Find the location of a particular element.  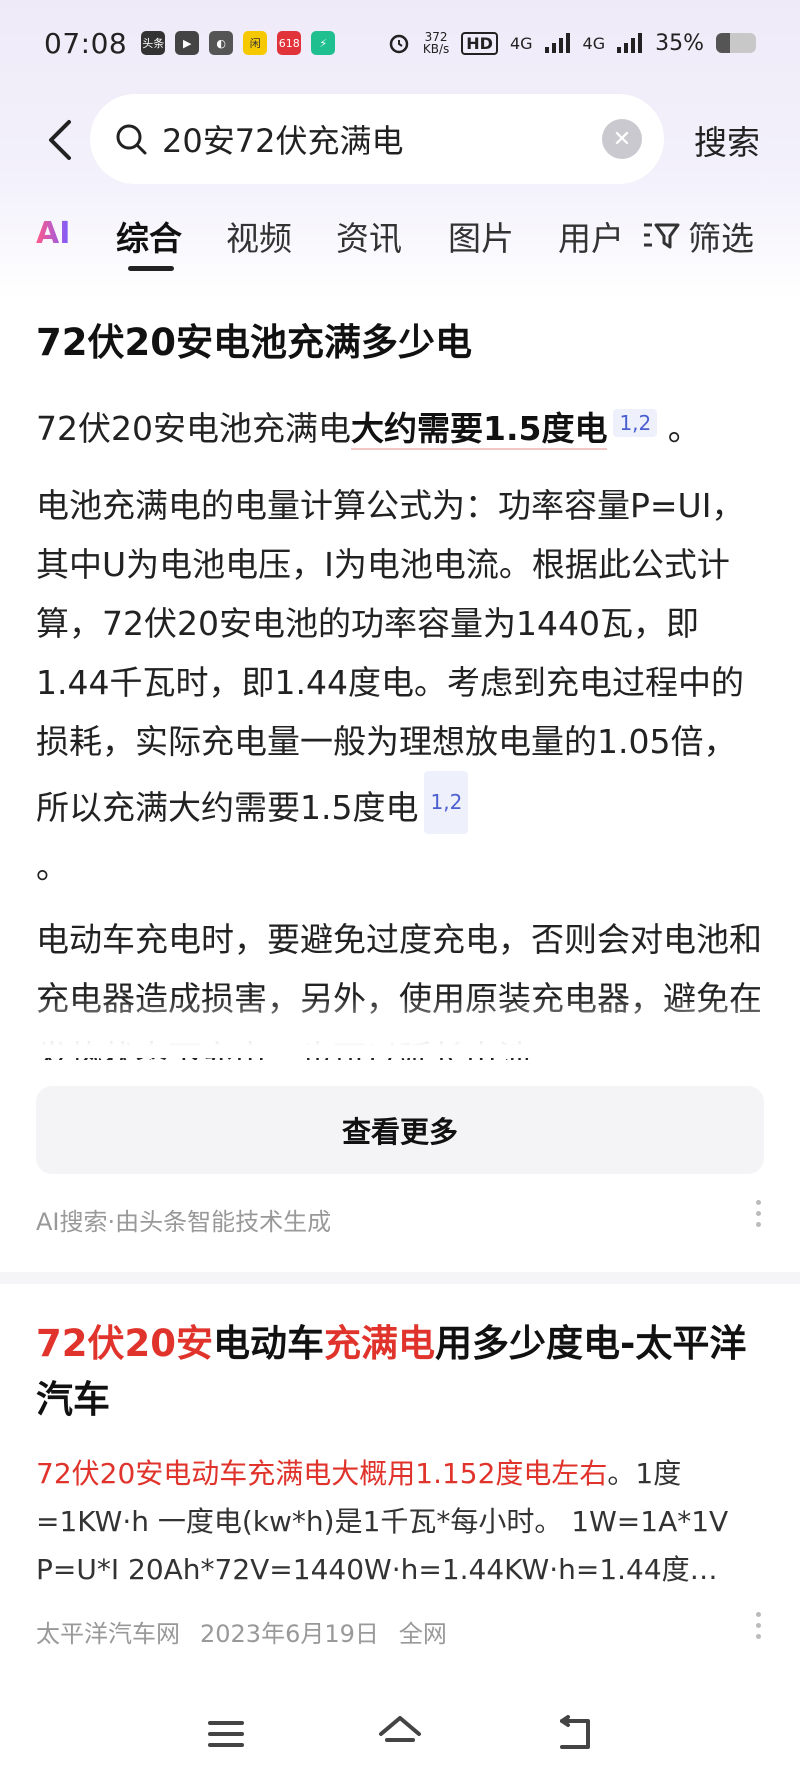

back-button is located at coordinates (60, 140).